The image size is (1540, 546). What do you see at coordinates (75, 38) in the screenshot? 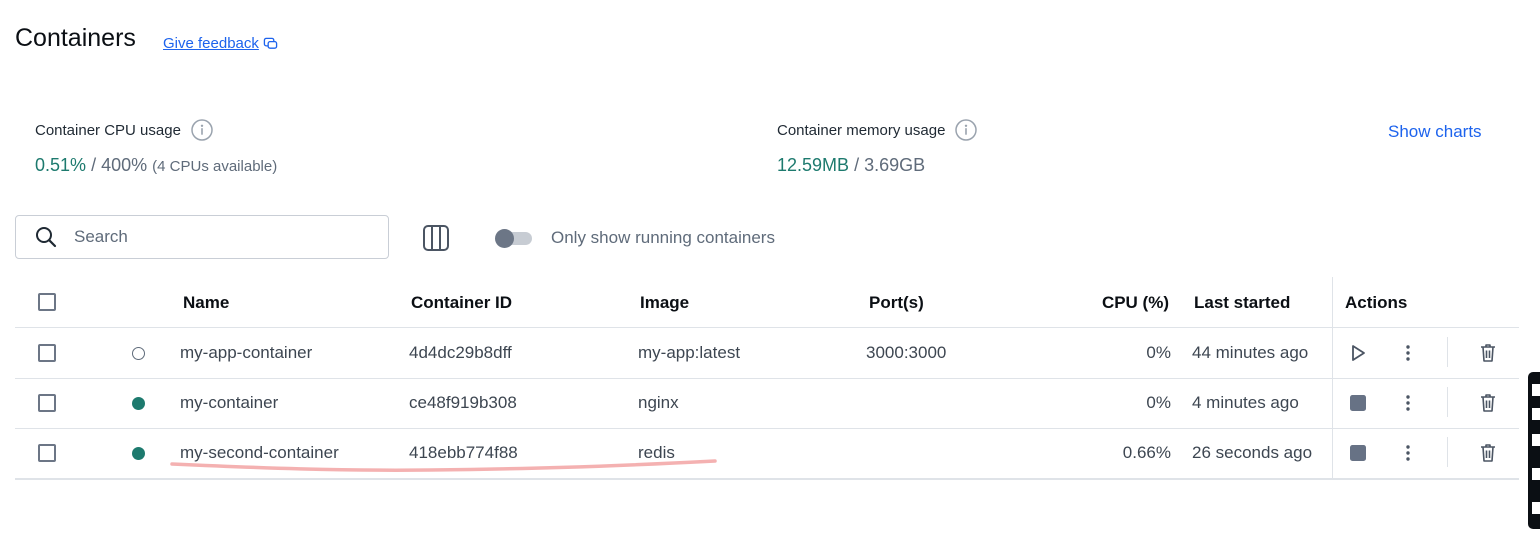
I see `page-title: Containers` at bounding box center [75, 38].